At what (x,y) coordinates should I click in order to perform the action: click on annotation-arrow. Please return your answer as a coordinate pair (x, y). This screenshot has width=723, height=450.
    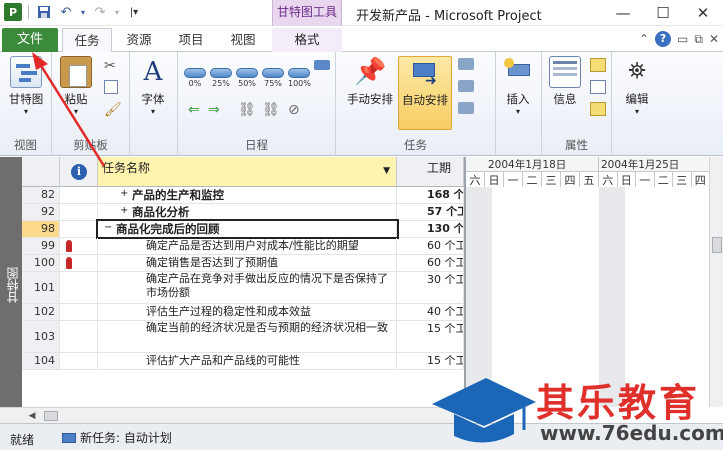
    Looking at the image, I should click on (69, 109).